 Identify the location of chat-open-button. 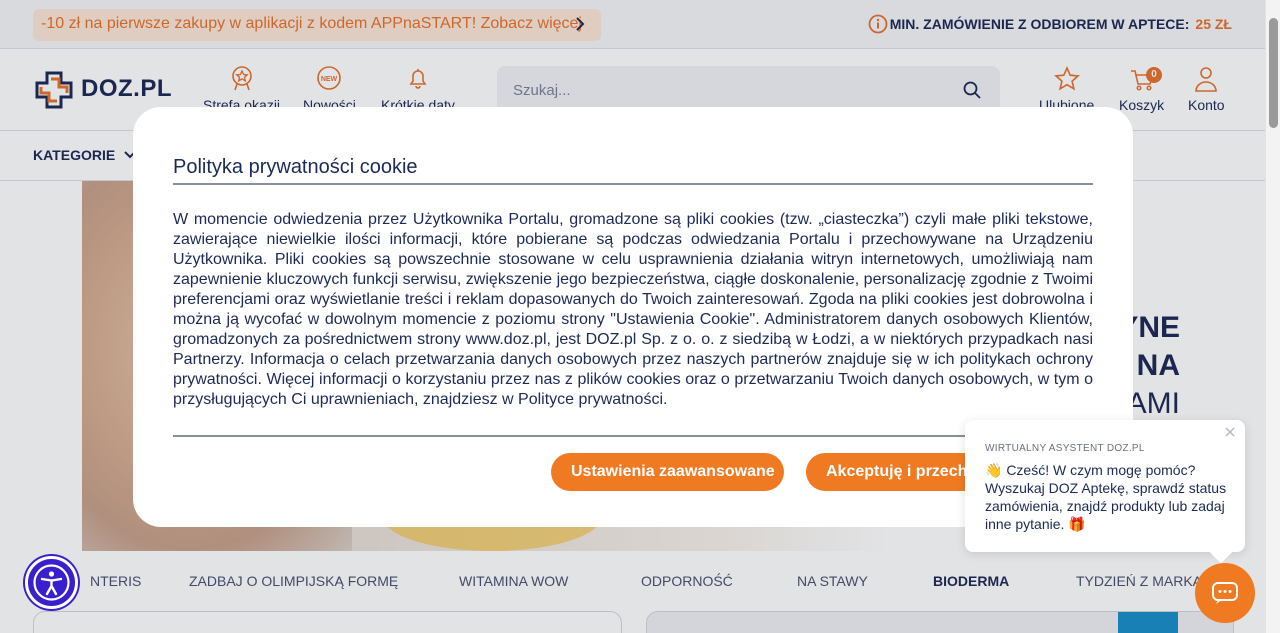
(1225, 593).